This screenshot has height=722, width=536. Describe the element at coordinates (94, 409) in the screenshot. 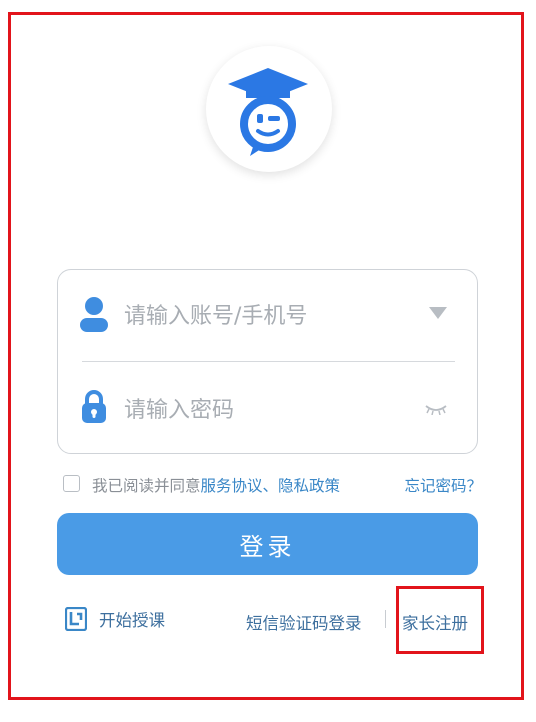

I see `lock-icon` at that location.